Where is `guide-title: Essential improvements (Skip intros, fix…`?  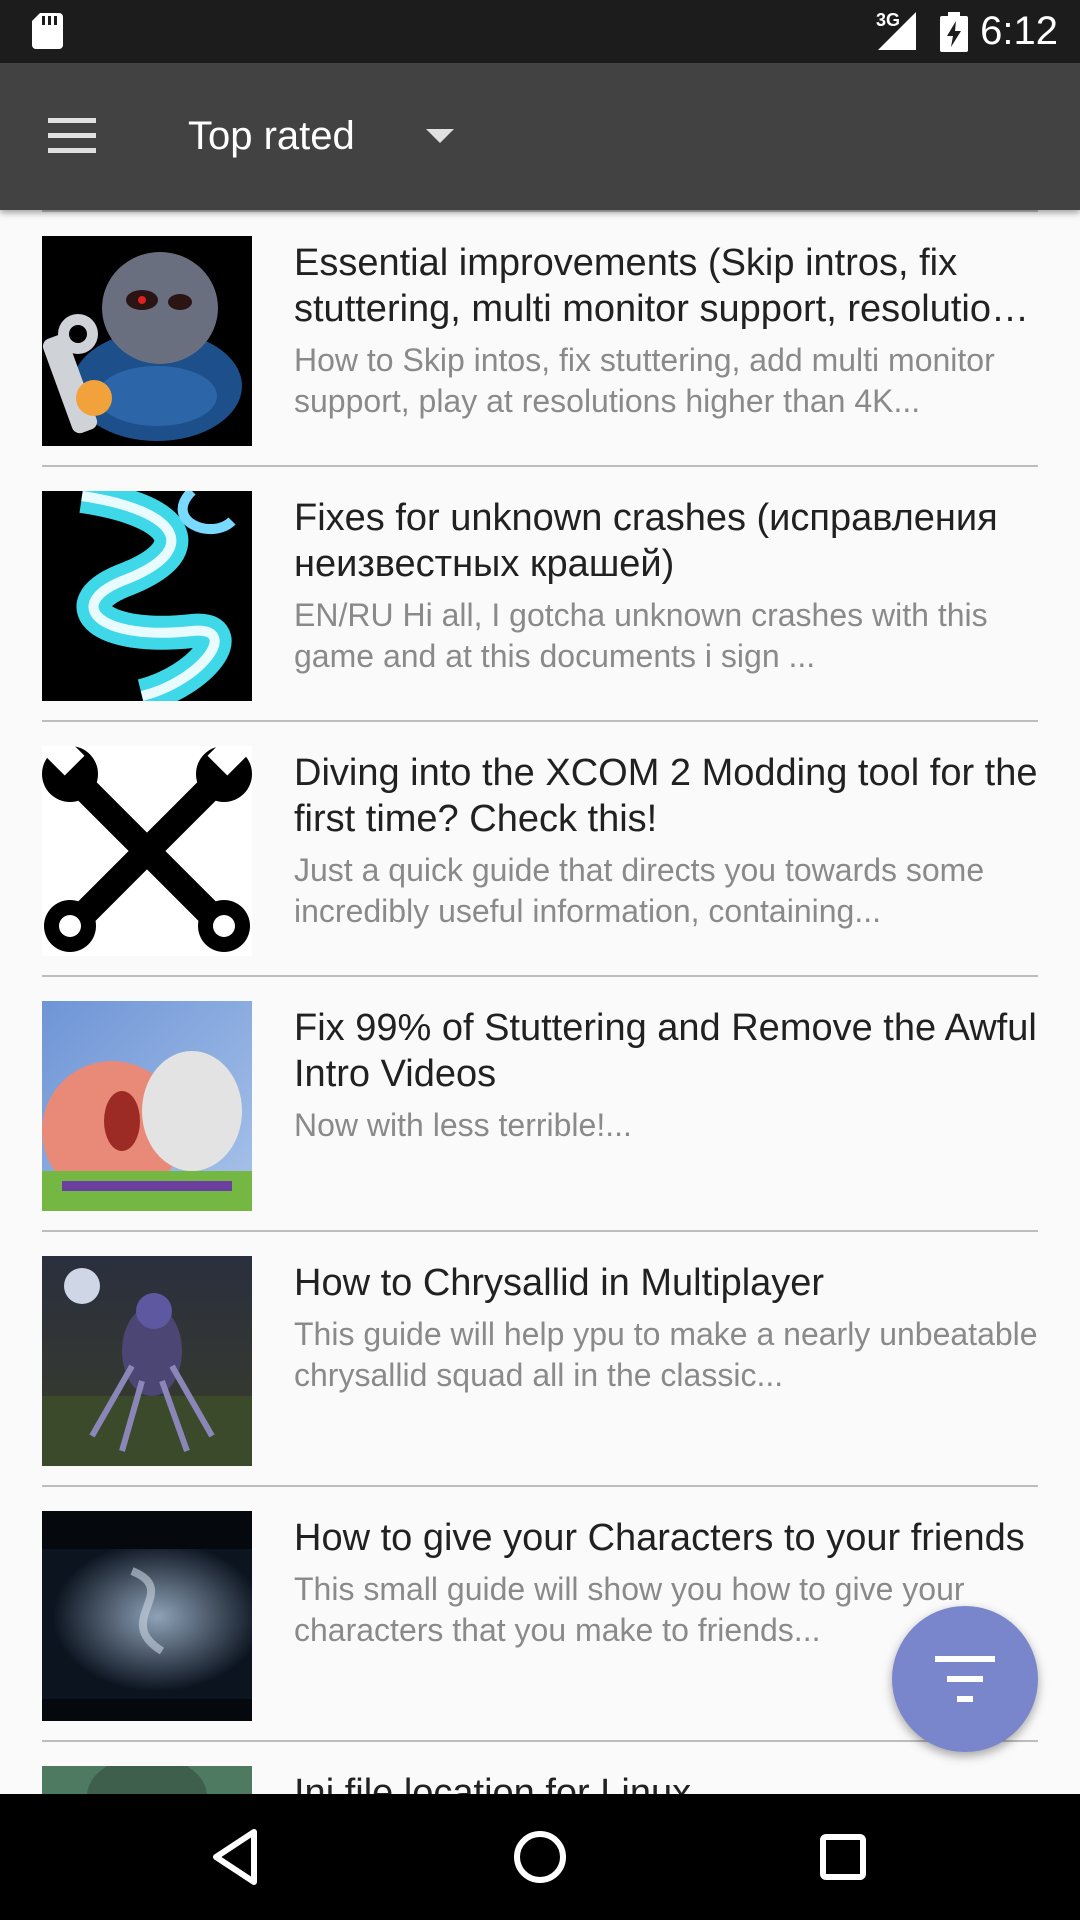 guide-title: Essential improvements (Skip intros, fix… is located at coordinates (663, 286).